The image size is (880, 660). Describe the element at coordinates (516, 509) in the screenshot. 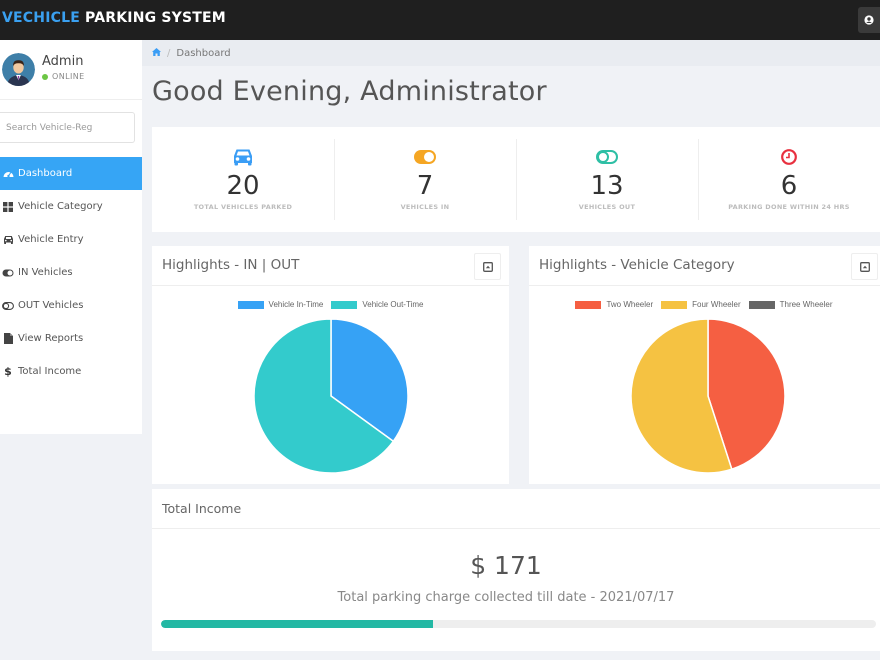

I see `panel-header: Total Income` at that location.